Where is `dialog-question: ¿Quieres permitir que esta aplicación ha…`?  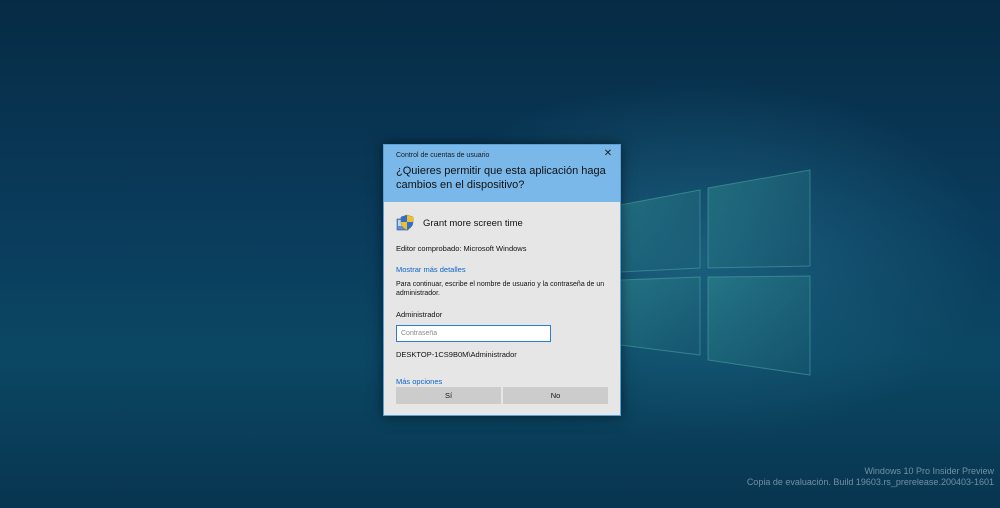 dialog-question: ¿Quieres permitir que esta aplicación ha… is located at coordinates (501, 178).